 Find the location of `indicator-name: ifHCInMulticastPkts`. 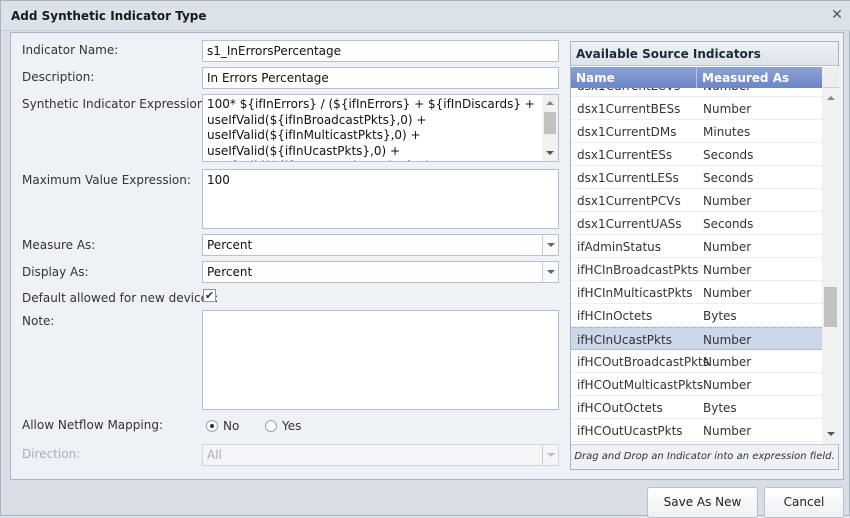

indicator-name: ifHCInMulticastPkts is located at coordinates (635, 293).